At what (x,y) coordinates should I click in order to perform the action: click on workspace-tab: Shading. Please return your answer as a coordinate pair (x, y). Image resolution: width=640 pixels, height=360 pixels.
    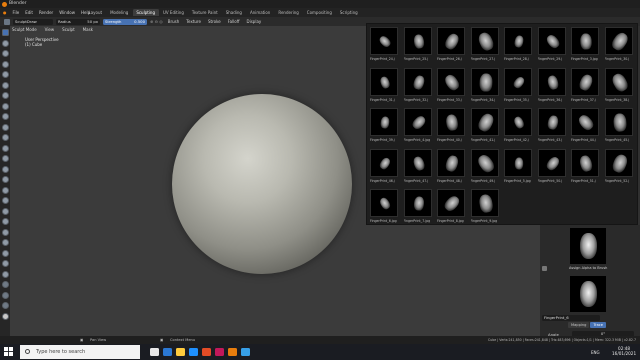
    Looking at the image, I should click on (233, 12).